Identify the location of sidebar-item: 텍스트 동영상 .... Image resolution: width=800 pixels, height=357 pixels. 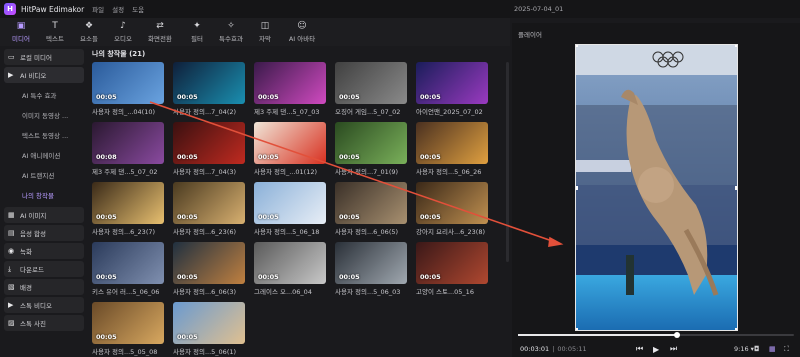
(44, 135).